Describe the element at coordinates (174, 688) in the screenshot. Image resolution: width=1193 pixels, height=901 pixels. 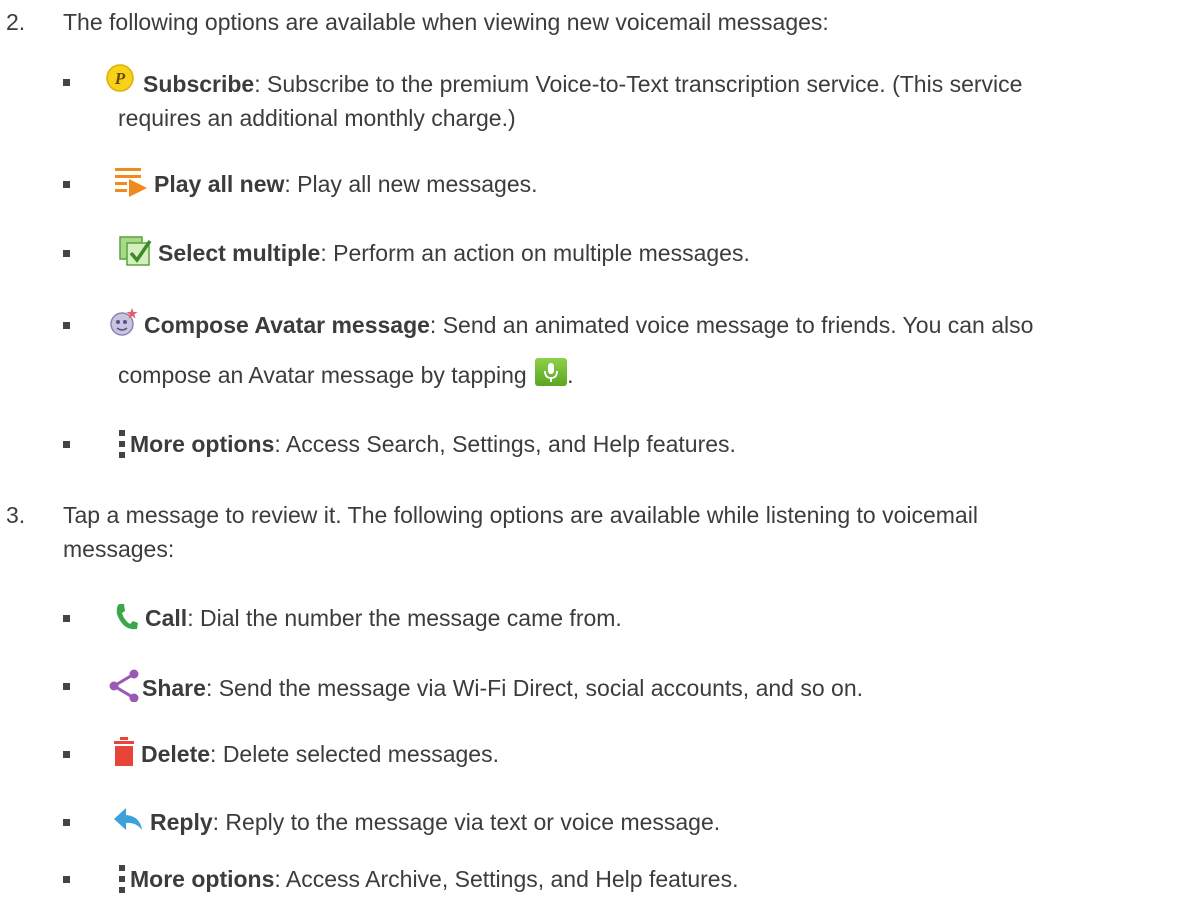
I see `item-title: Share` at that location.